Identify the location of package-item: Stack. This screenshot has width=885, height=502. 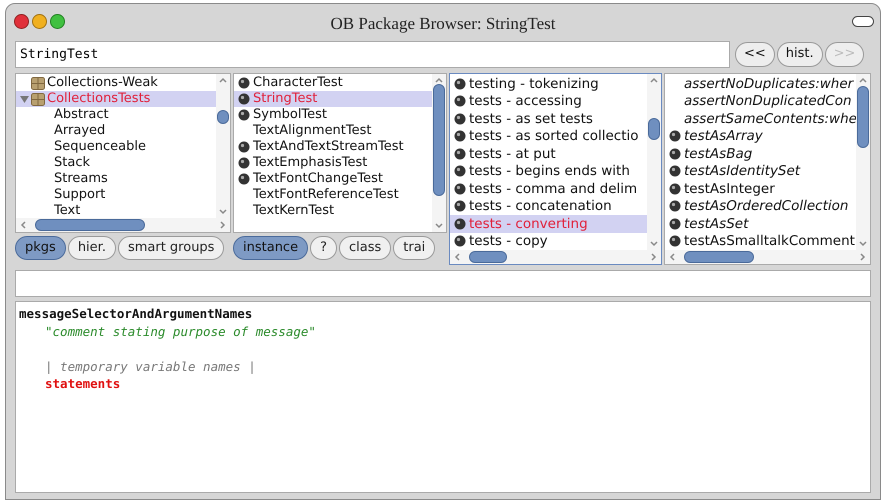
(116, 163).